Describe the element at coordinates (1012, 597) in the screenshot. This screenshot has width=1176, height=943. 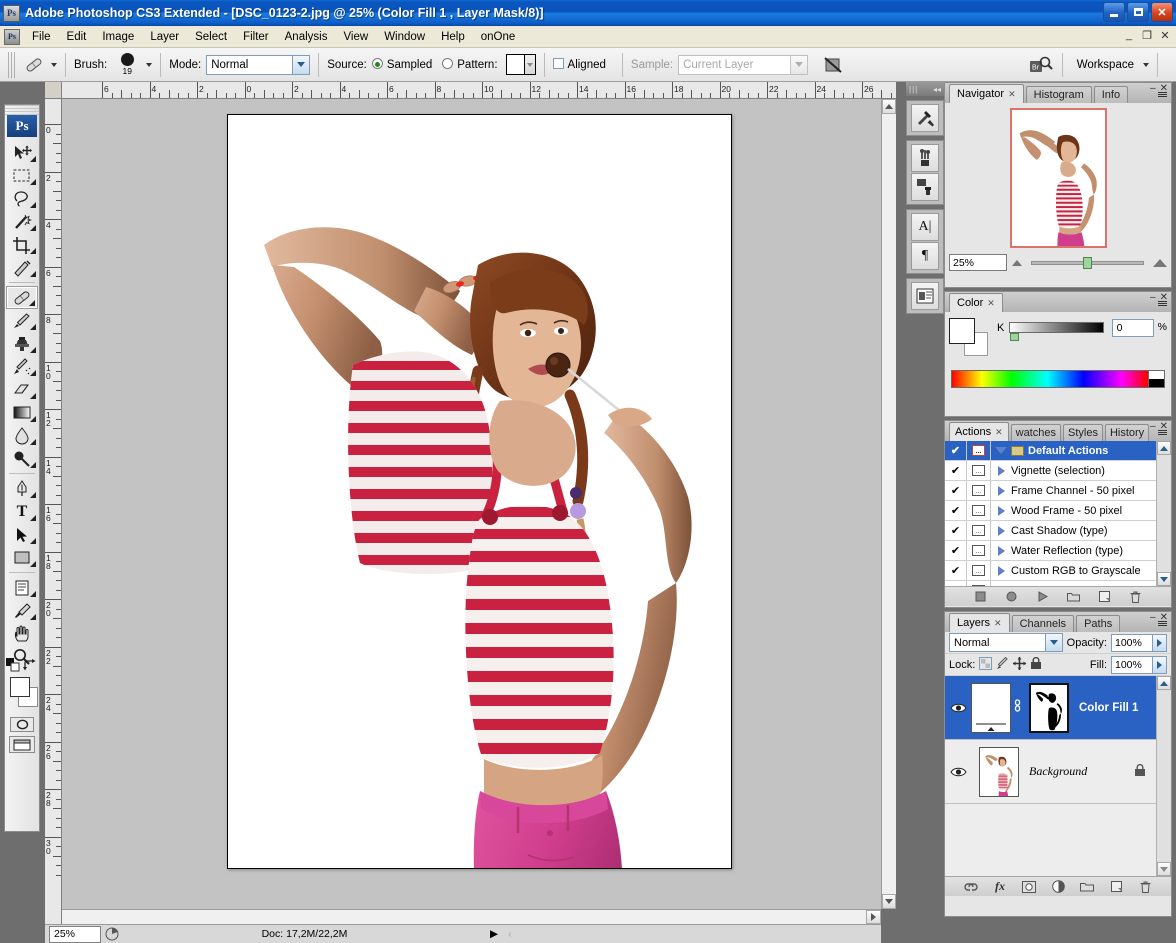
I see `begin-recording-icon` at that location.